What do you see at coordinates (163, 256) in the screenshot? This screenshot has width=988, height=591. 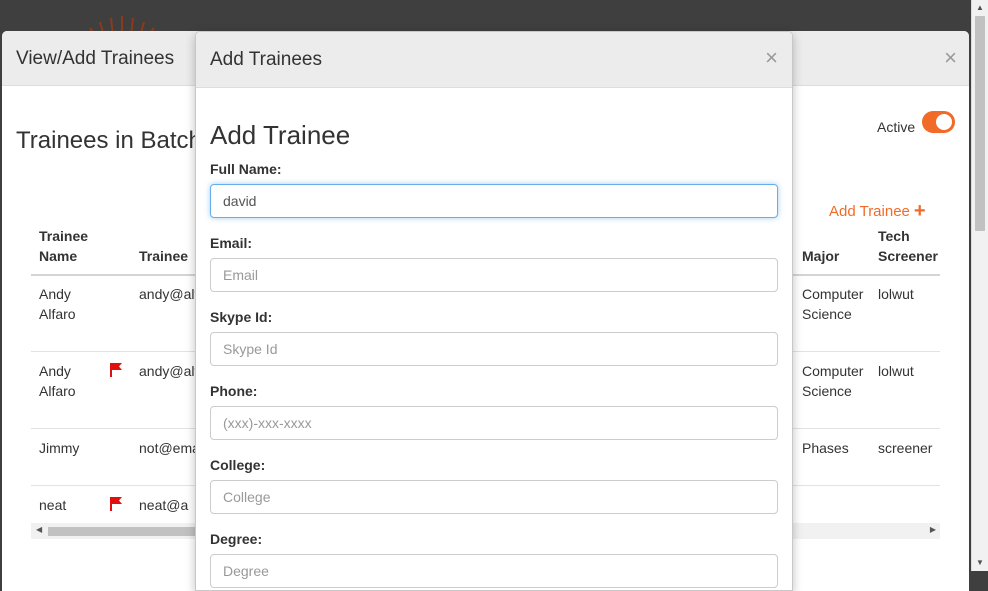 I see `column-header-trainee-email: Trainee` at bounding box center [163, 256].